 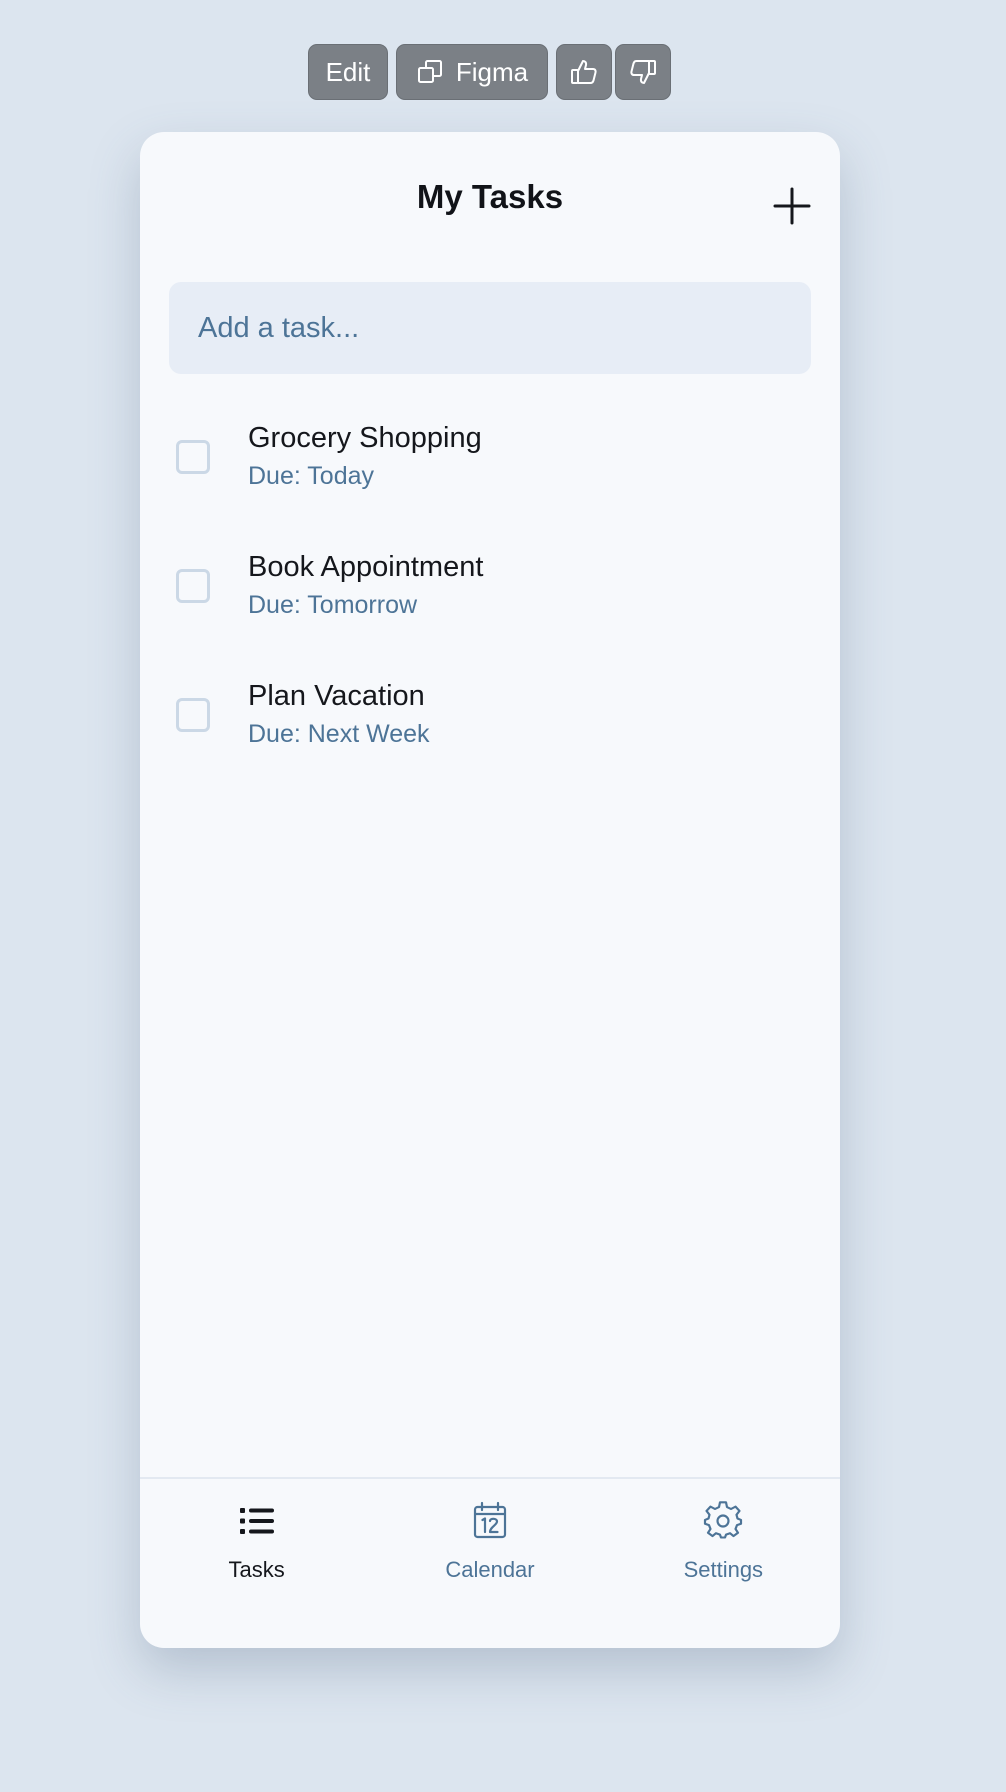 I want to click on page-title: My Tasks, so click(x=490, y=196).